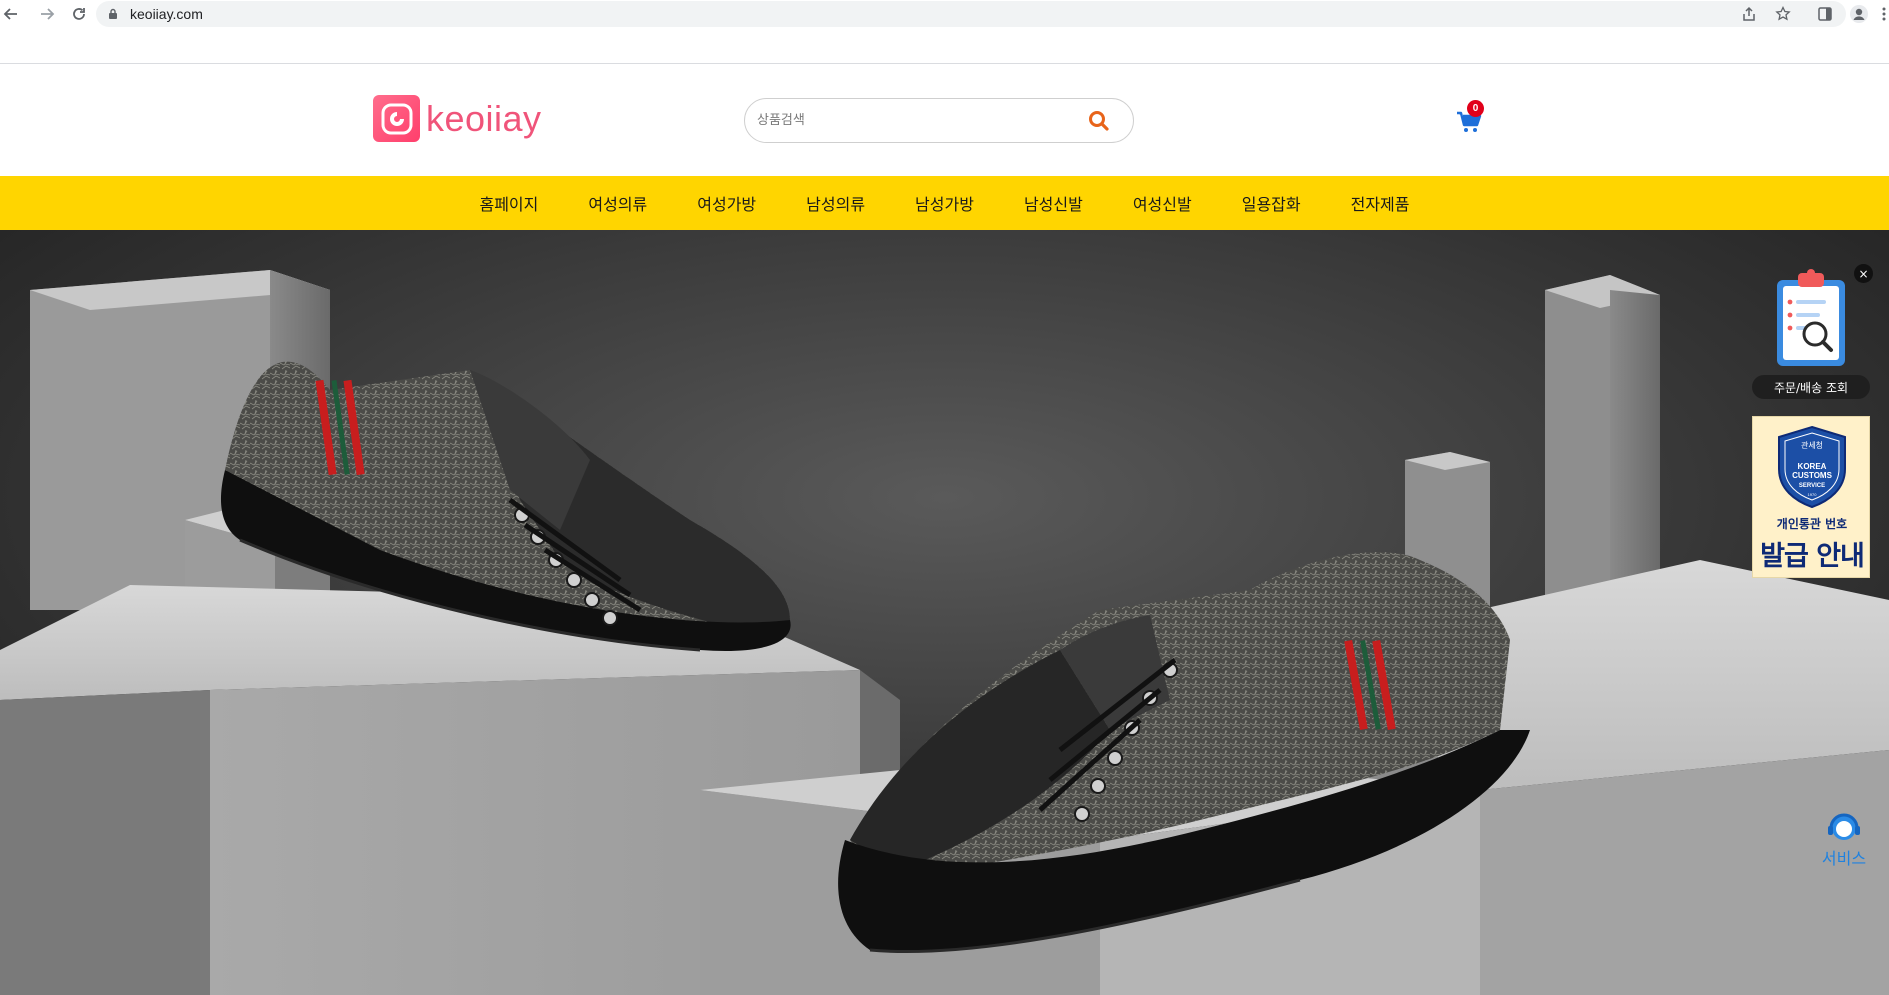 The image size is (1889, 995). What do you see at coordinates (396, 118) in the screenshot?
I see `logo-mark-icon` at bounding box center [396, 118].